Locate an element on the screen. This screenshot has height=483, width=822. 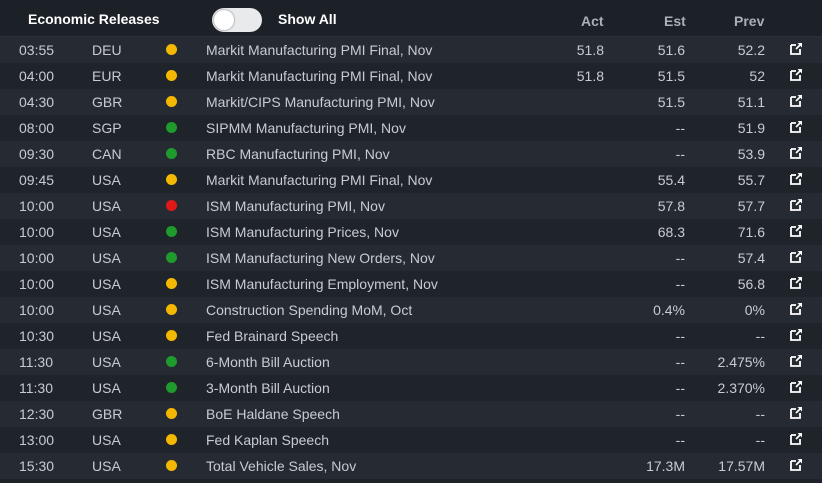
release-time: 11:30 is located at coordinates (36, 362).